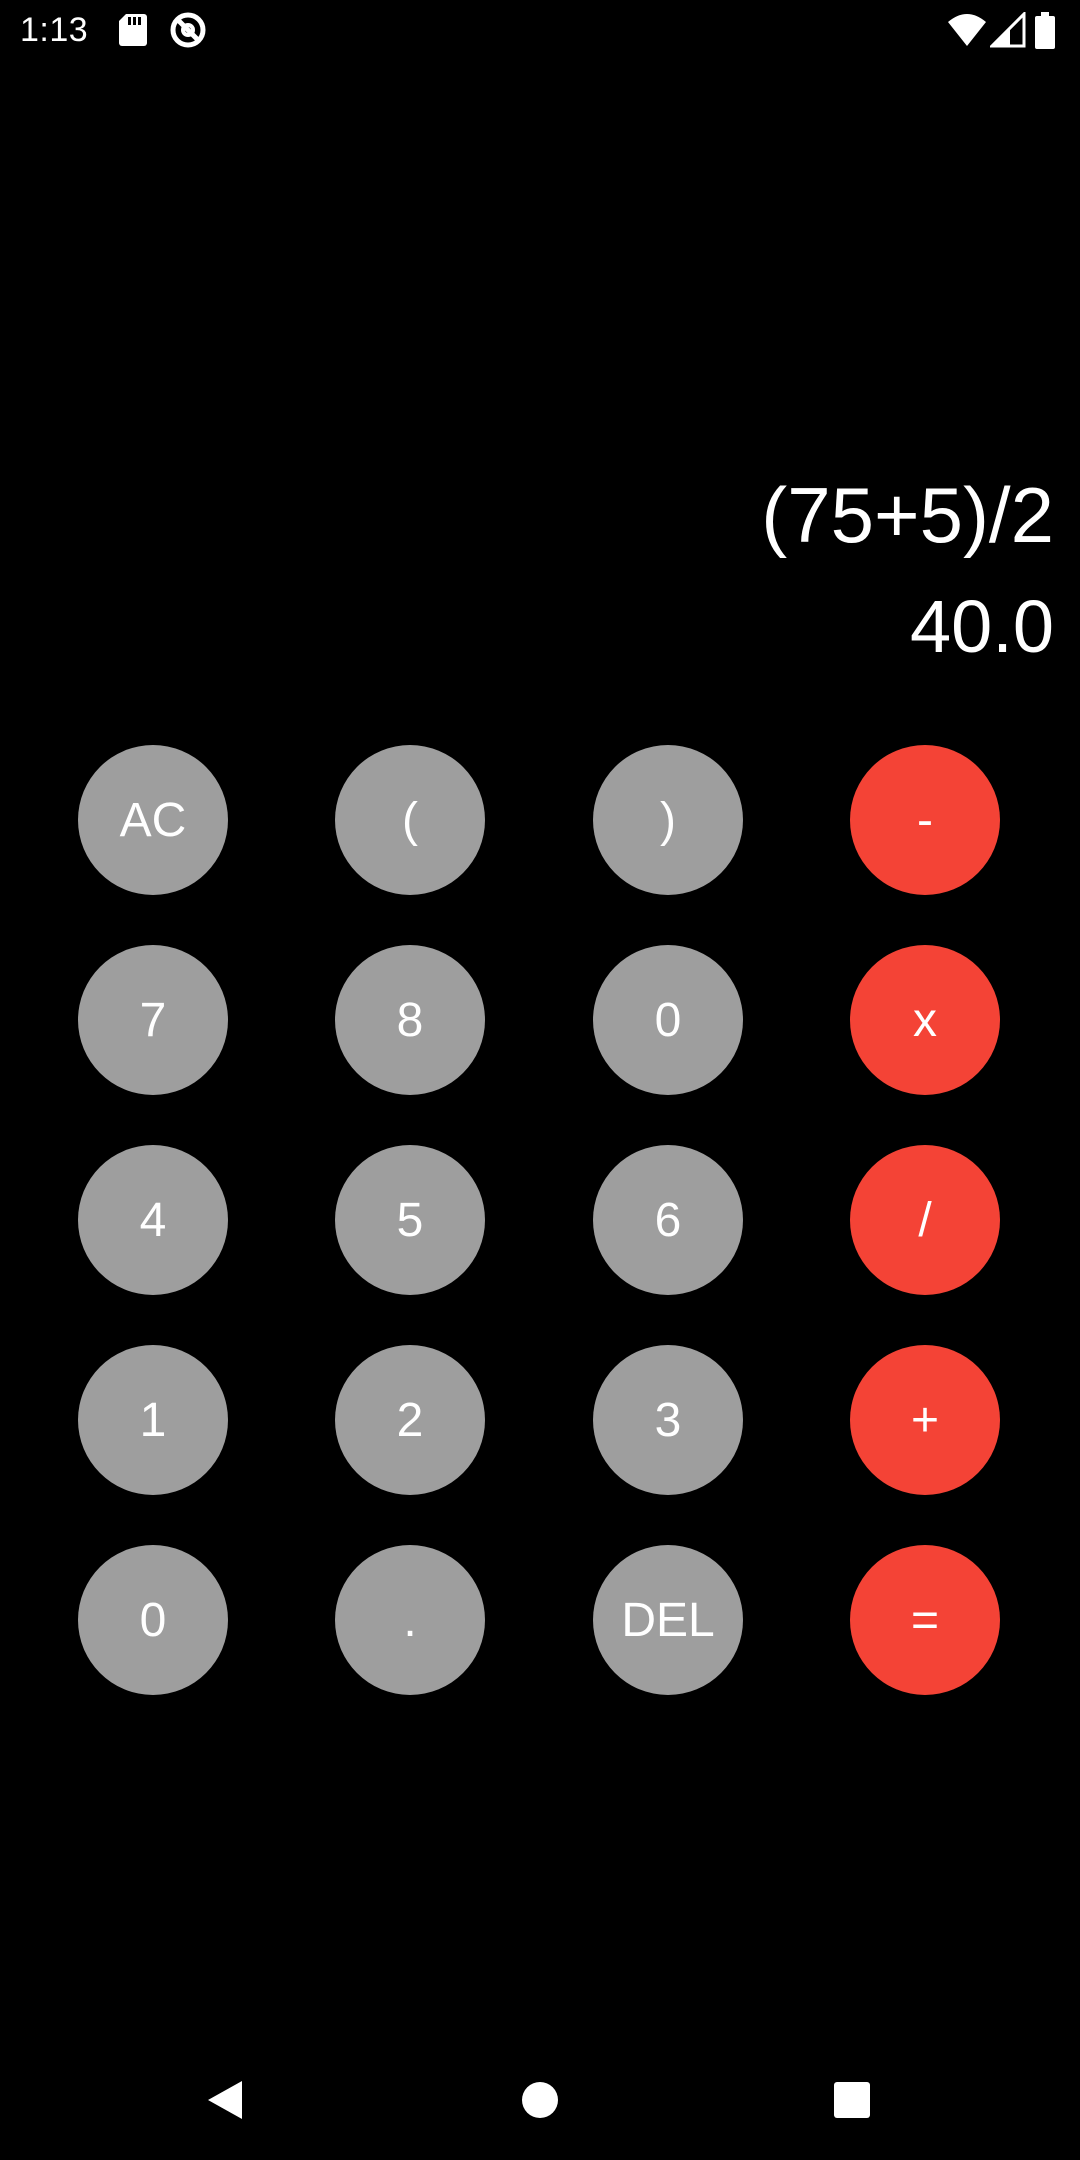  What do you see at coordinates (1045, 30) in the screenshot?
I see `battery-icon` at bounding box center [1045, 30].